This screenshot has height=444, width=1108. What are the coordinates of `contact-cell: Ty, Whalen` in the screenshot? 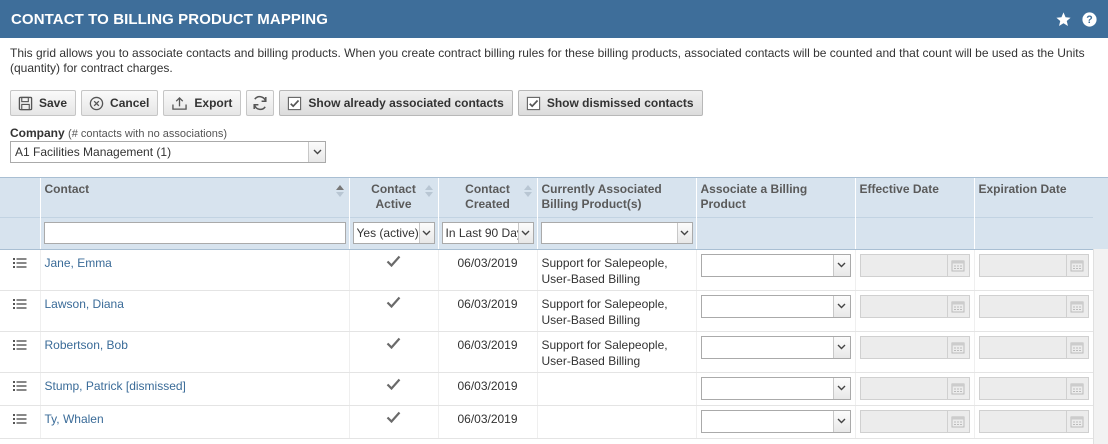 It's located at (195, 422).